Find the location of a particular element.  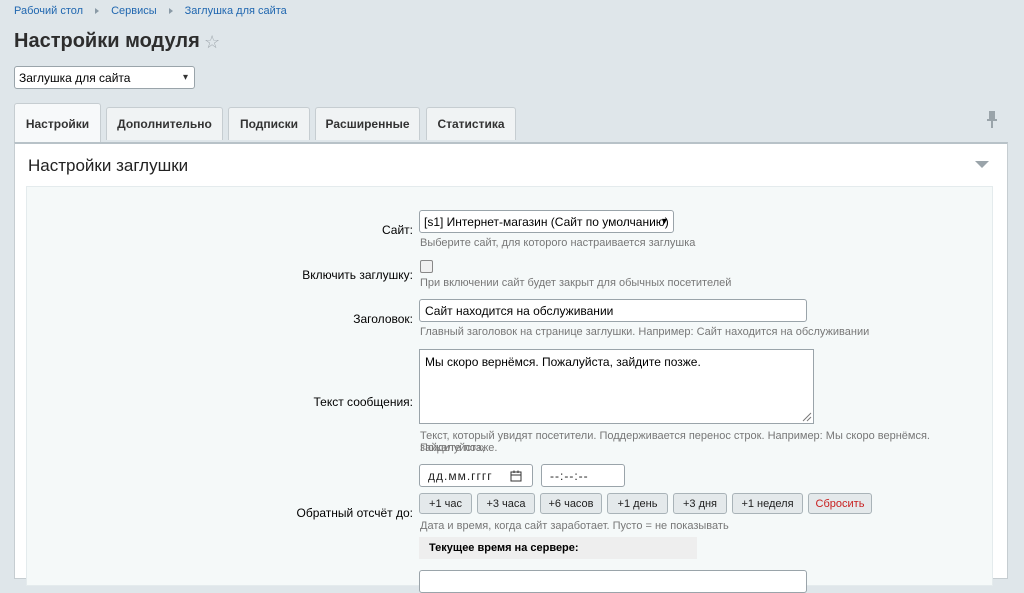

calendar-icon is located at coordinates (516, 476).